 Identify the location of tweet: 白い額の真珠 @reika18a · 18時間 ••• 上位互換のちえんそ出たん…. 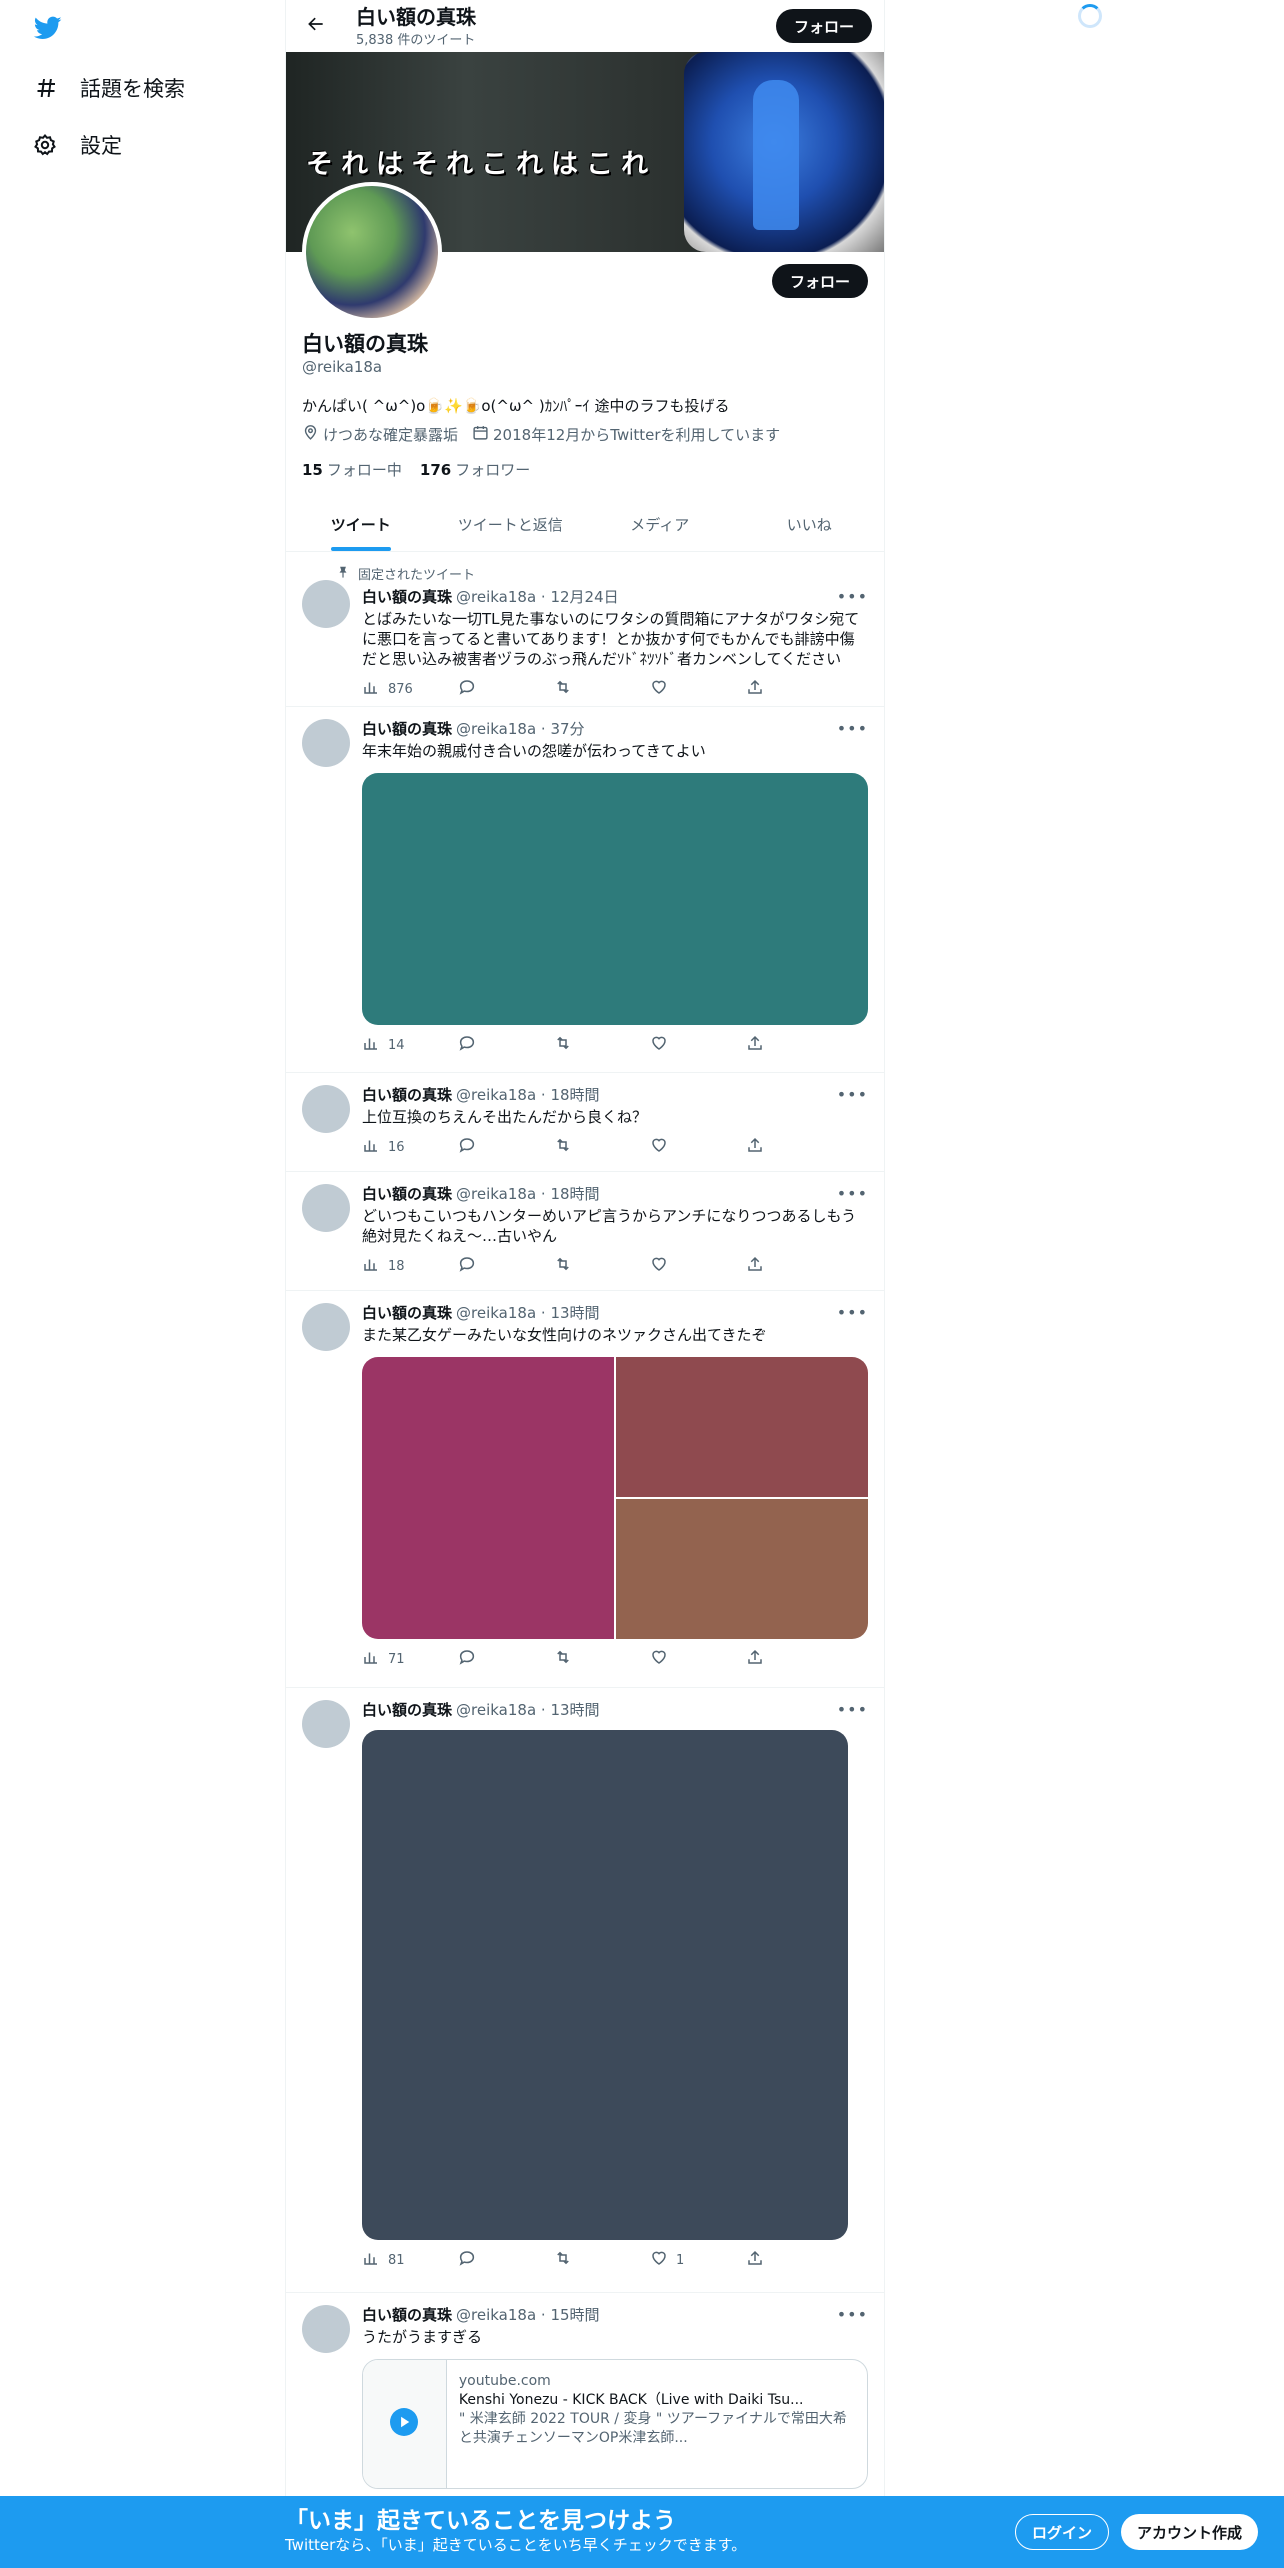
(585, 1122).